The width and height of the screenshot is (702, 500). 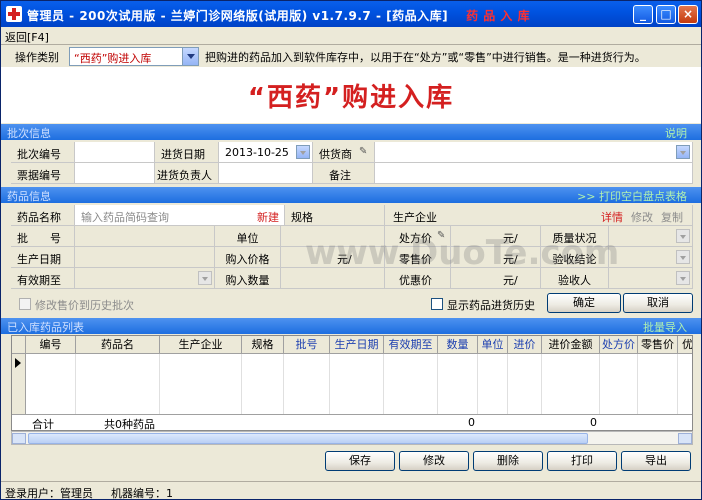 What do you see at coordinates (525, 345) in the screenshot?
I see `col-price: 进价` at bounding box center [525, 345].